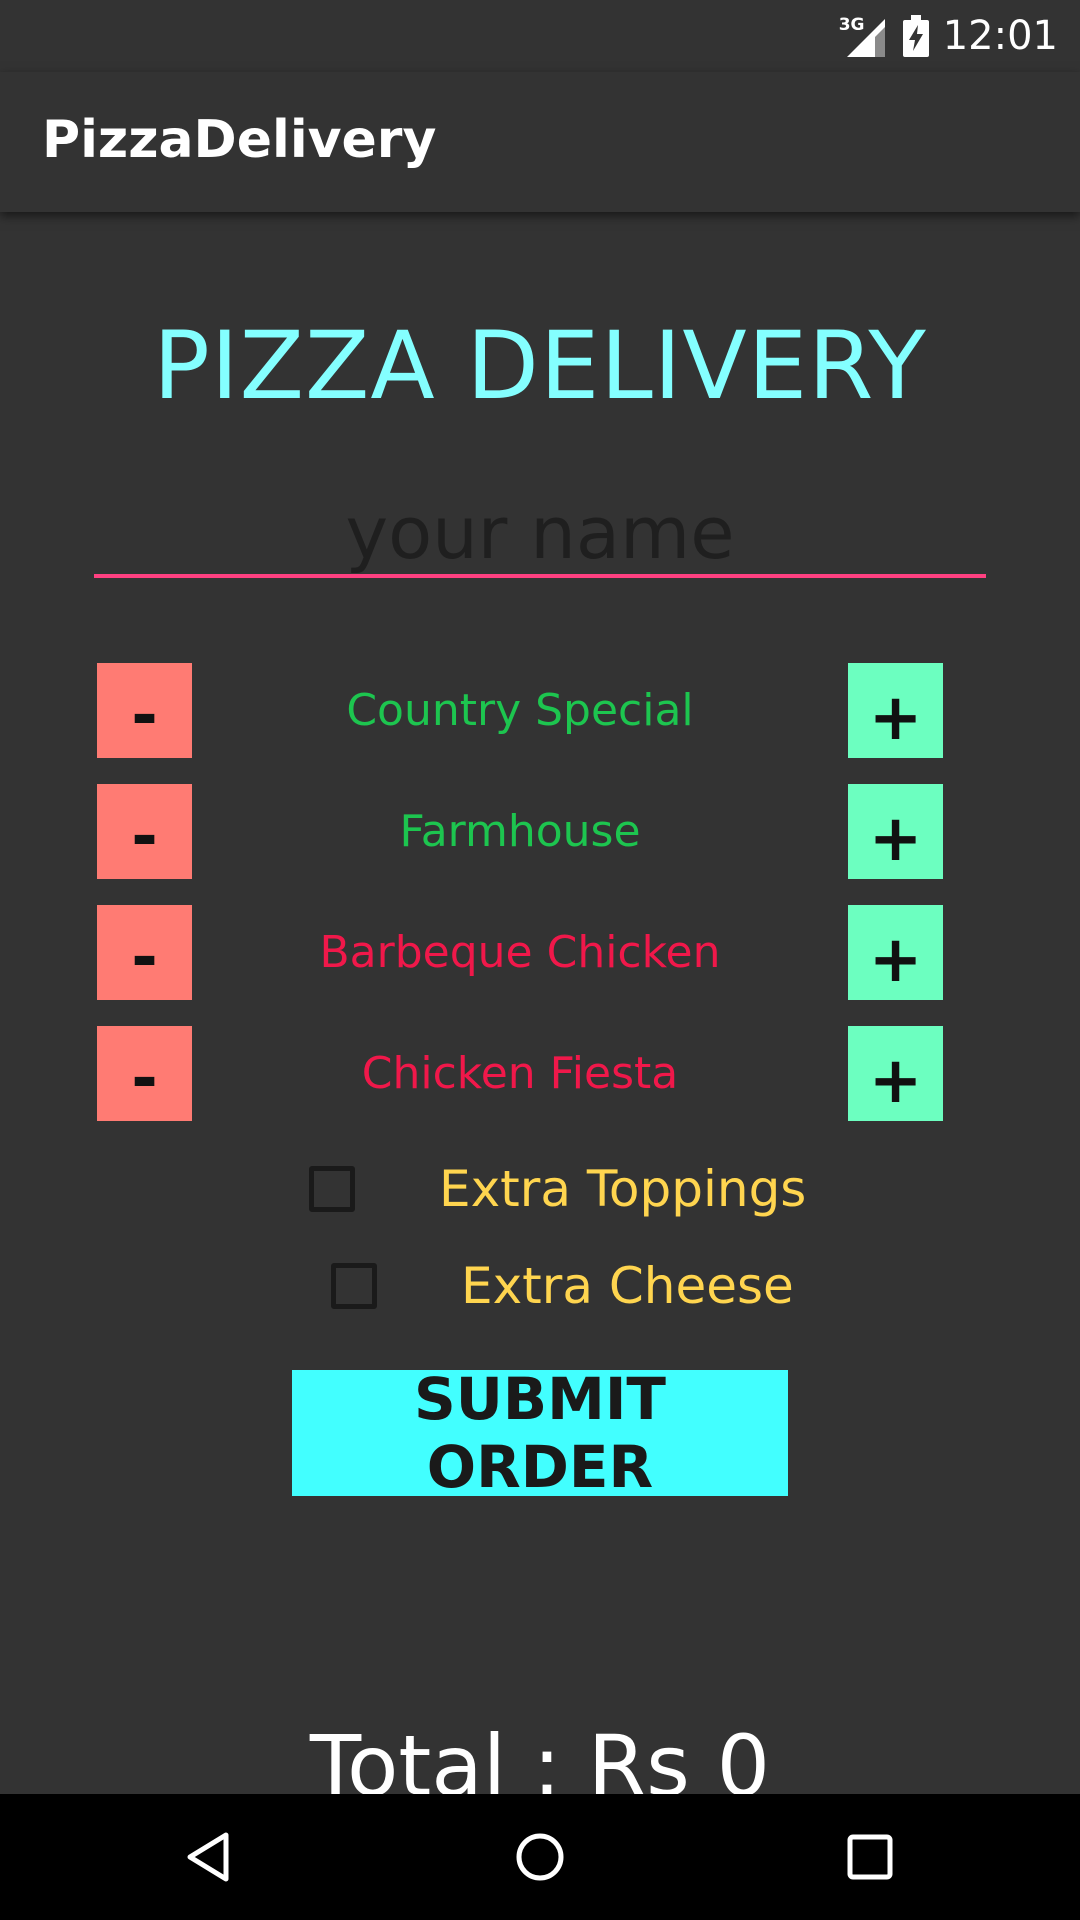 This screenshot has width=1080, height=1920. I want to click on pizza-row-barbeque-chicken: - Barbeque Chicken +, so click(520, 952).